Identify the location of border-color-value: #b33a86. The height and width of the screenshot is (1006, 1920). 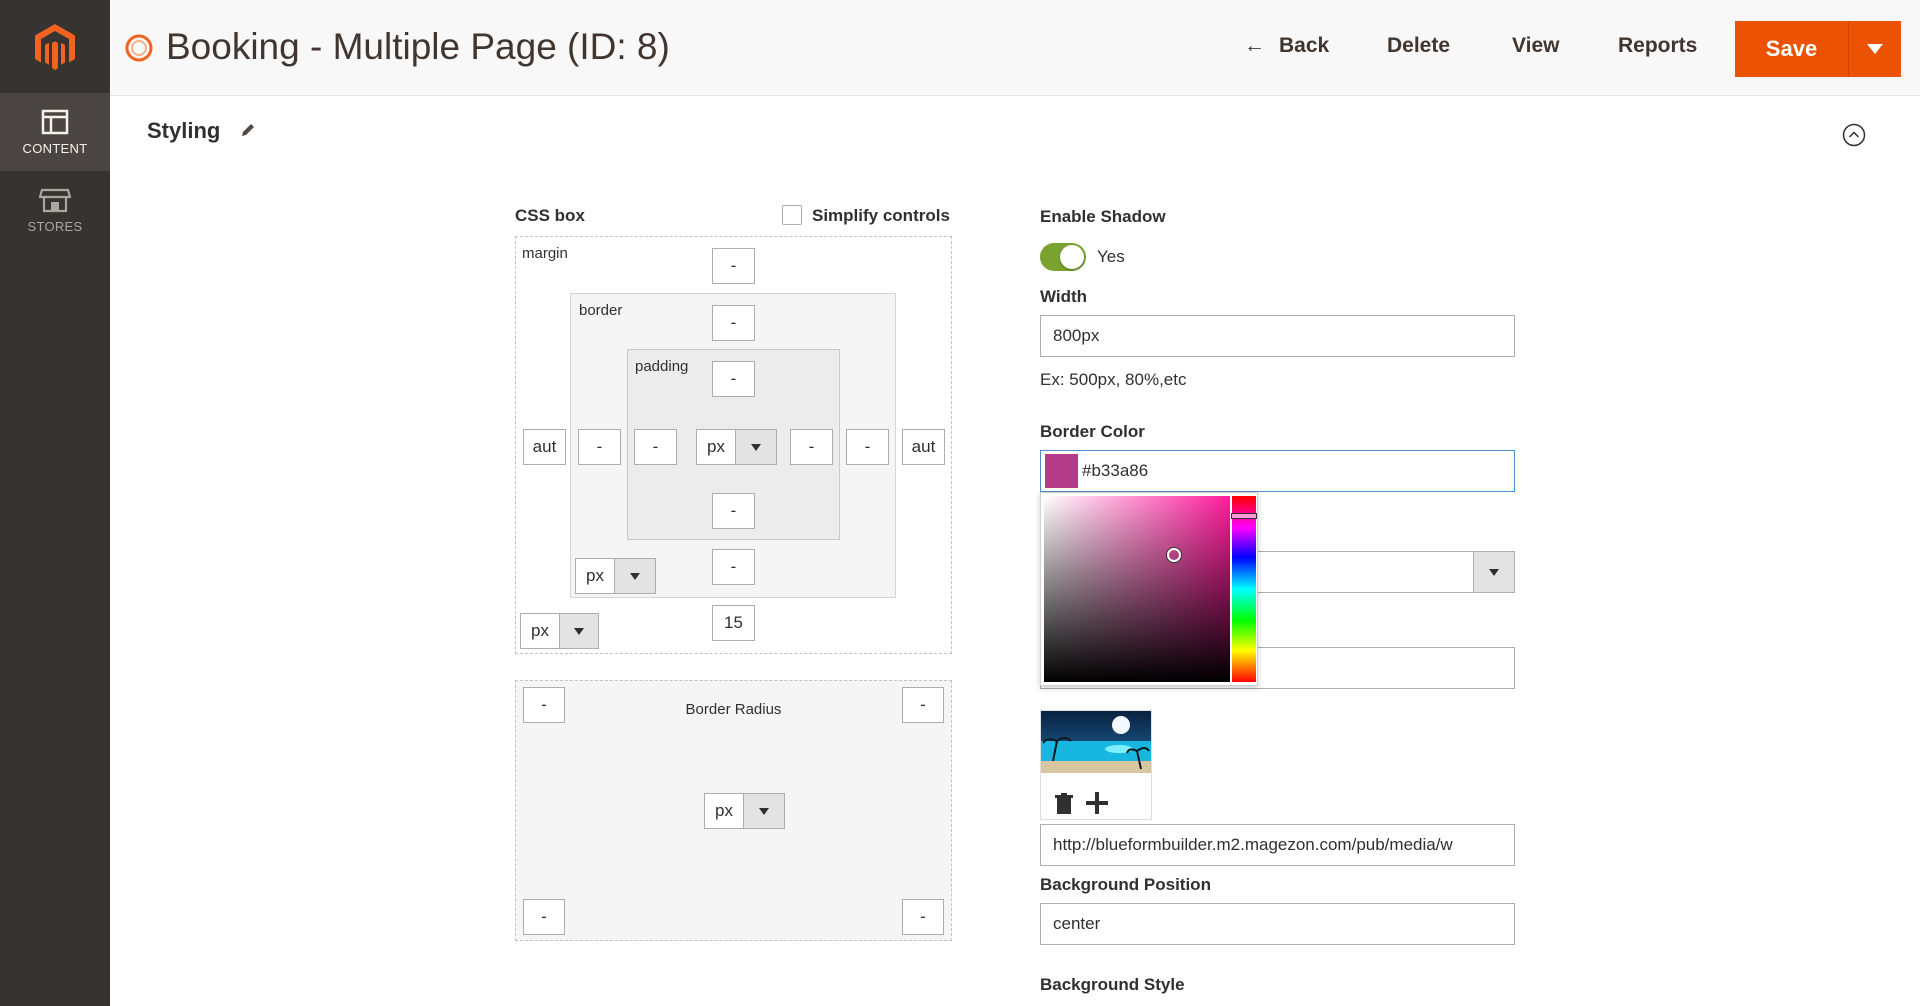
(1115, 470).